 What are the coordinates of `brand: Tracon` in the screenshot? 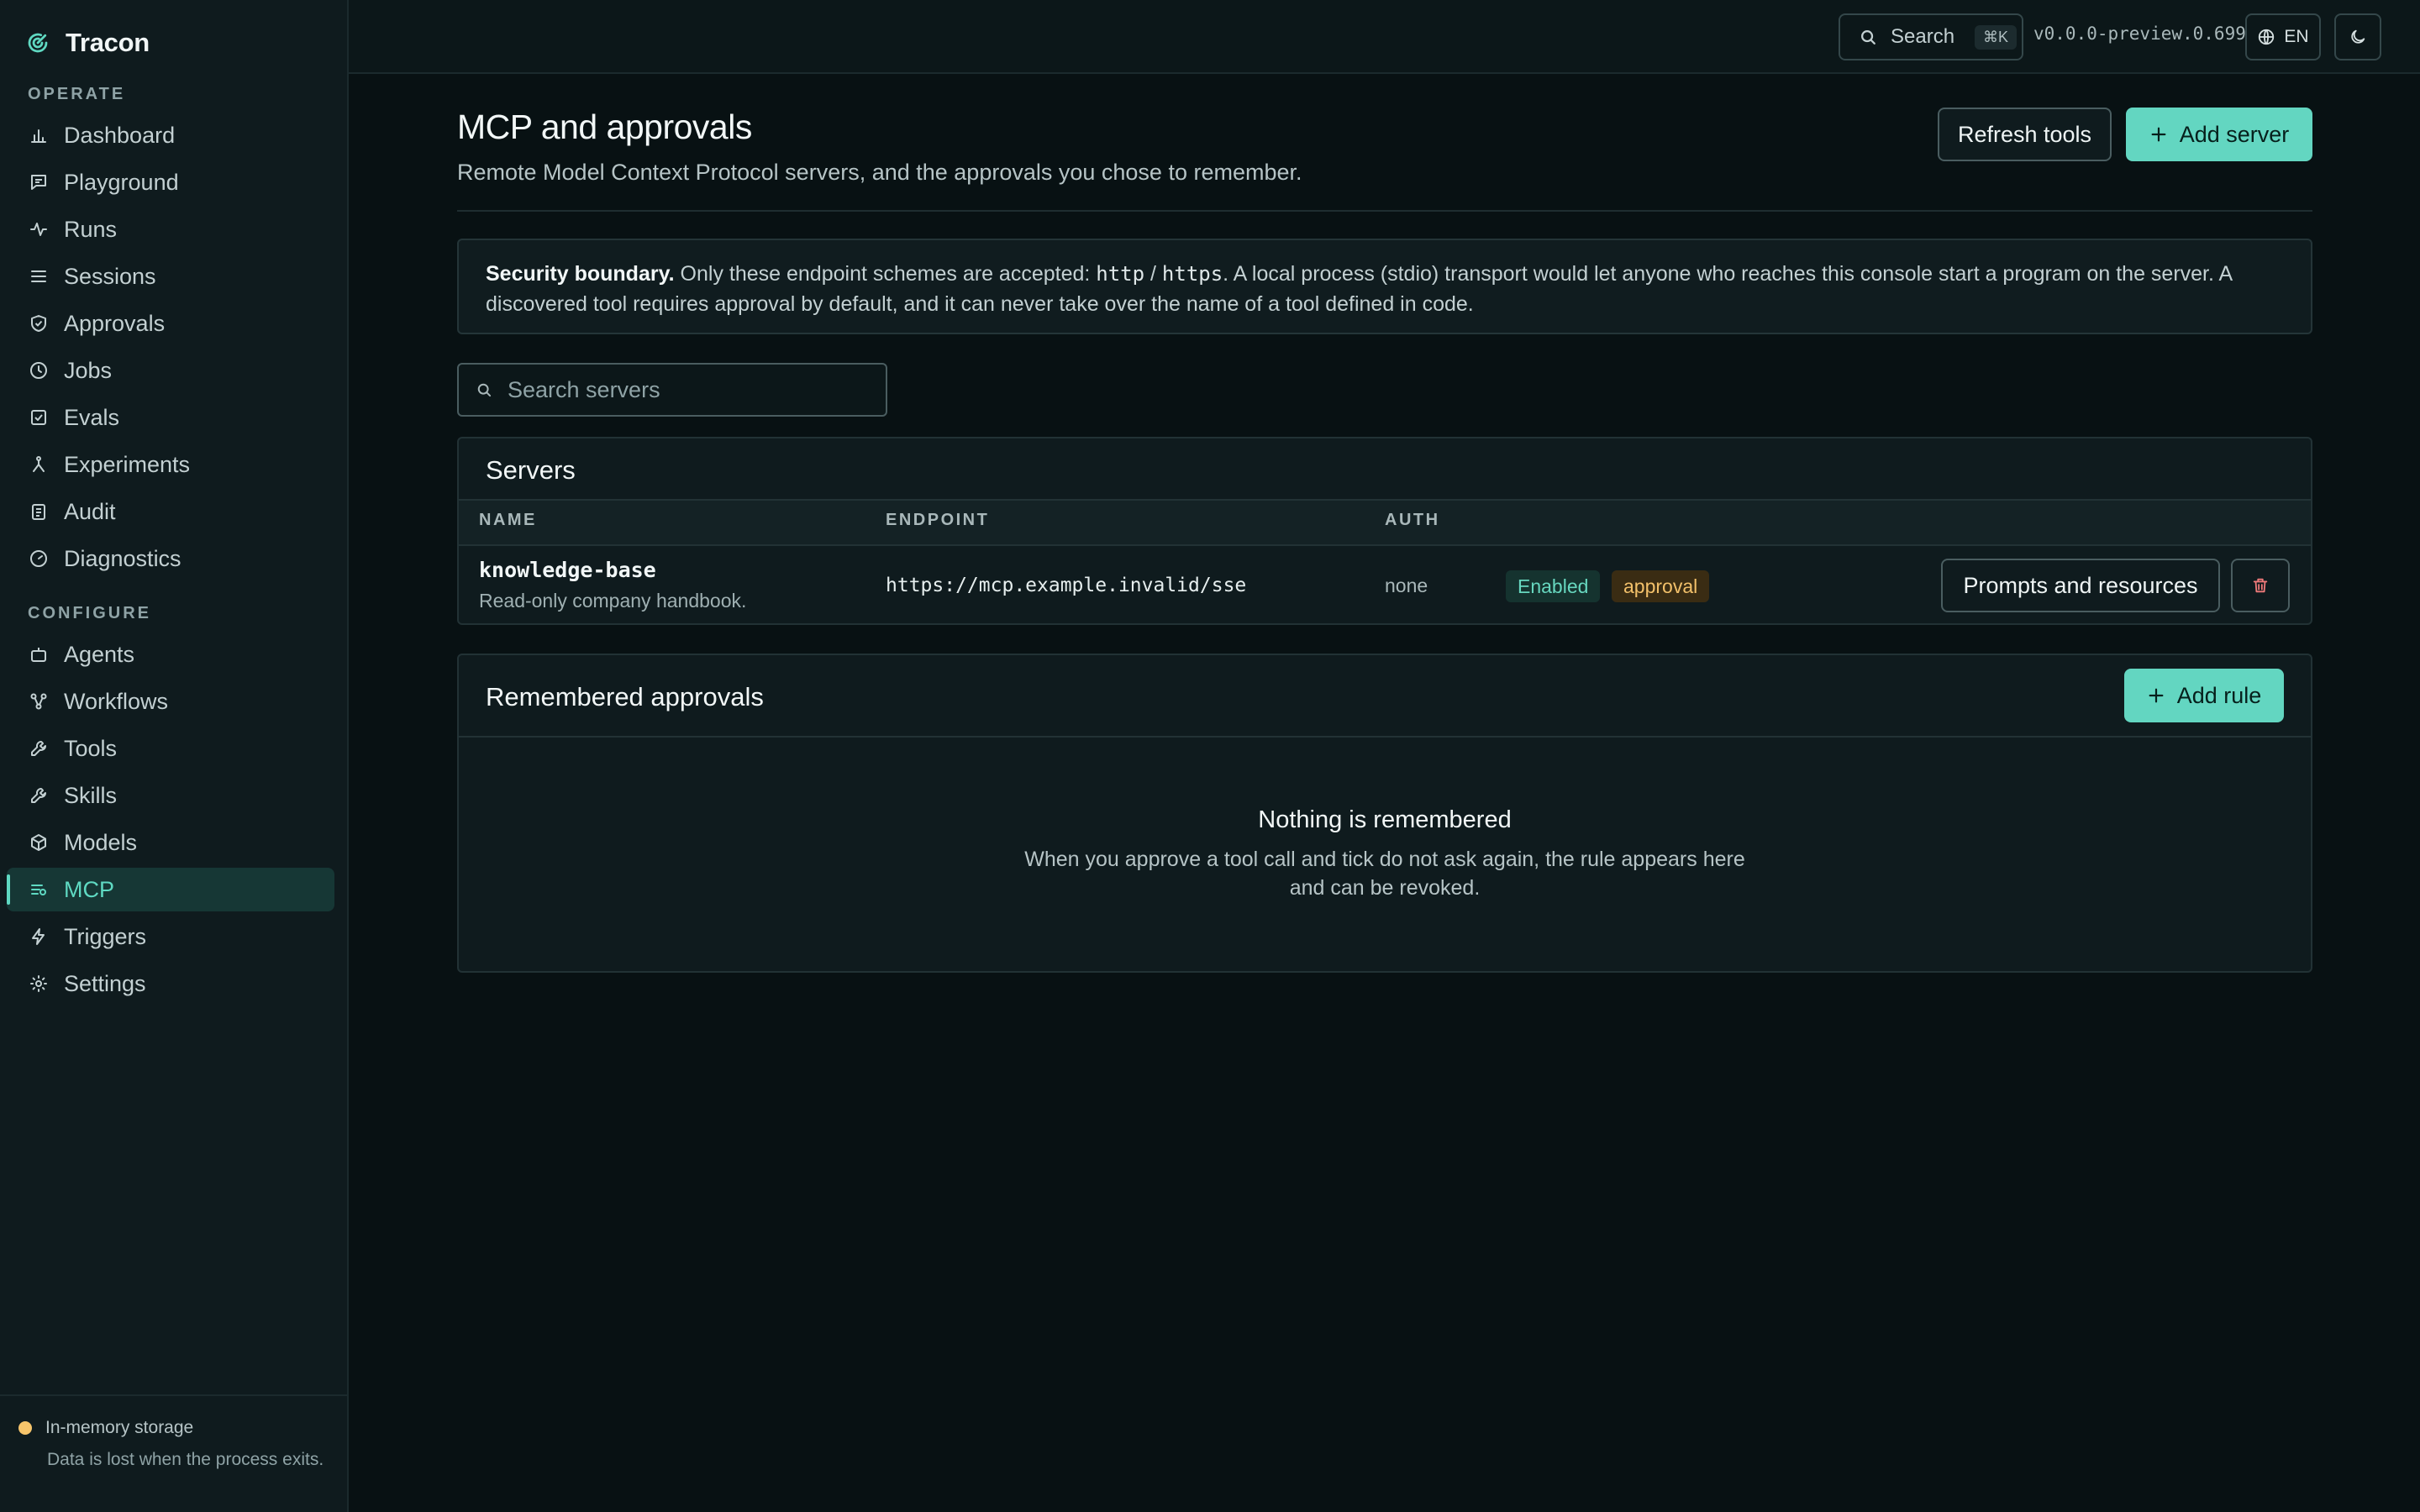 It's located at (87, 42).